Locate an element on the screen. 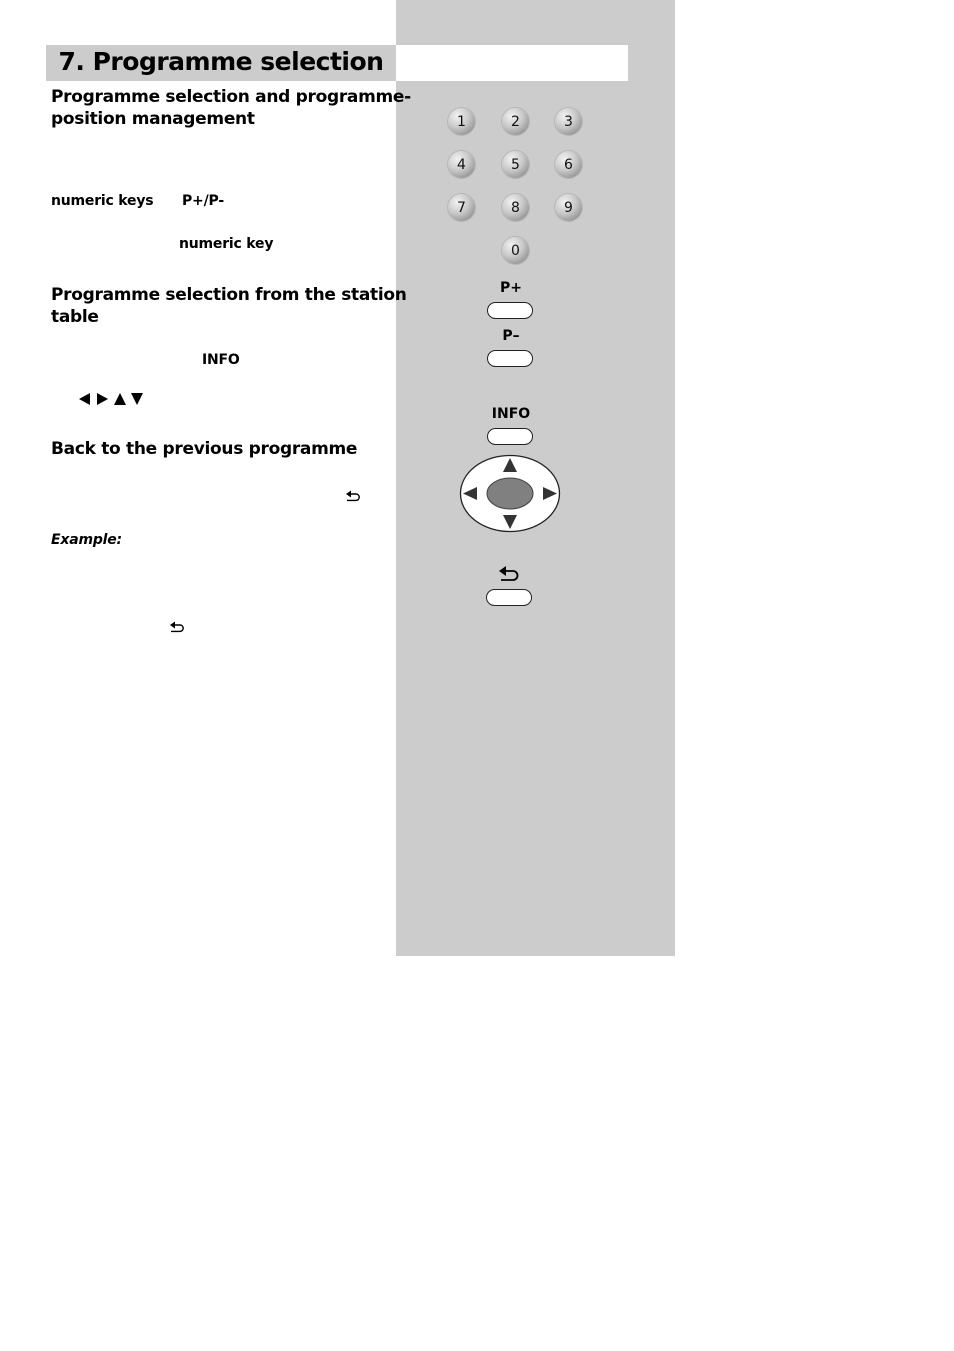 The image size is (954, 1351). numeric-key-6: 6 is located at coordinates (568, 164).